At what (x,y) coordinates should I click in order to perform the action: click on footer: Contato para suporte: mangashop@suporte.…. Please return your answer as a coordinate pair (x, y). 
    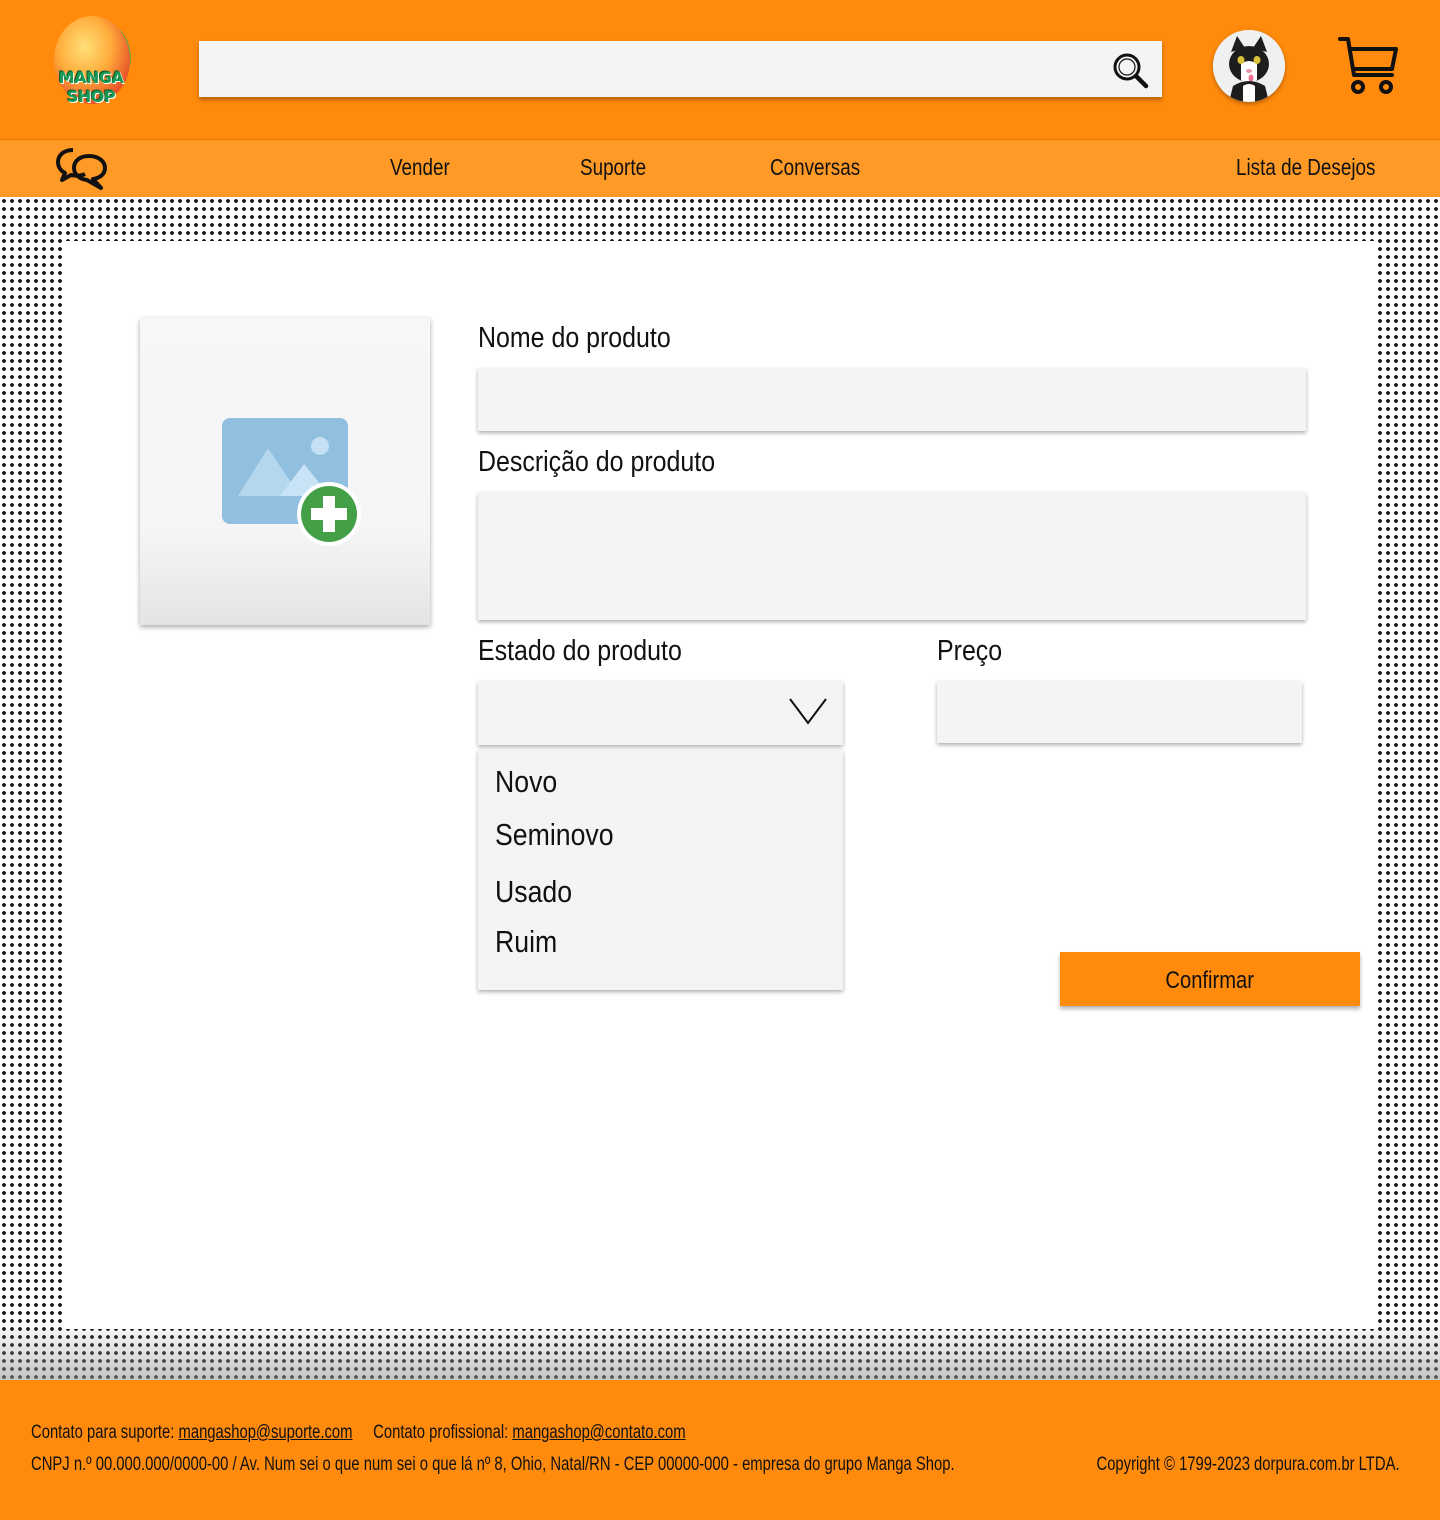
    Looking at the image, I should click on (720, 1450).